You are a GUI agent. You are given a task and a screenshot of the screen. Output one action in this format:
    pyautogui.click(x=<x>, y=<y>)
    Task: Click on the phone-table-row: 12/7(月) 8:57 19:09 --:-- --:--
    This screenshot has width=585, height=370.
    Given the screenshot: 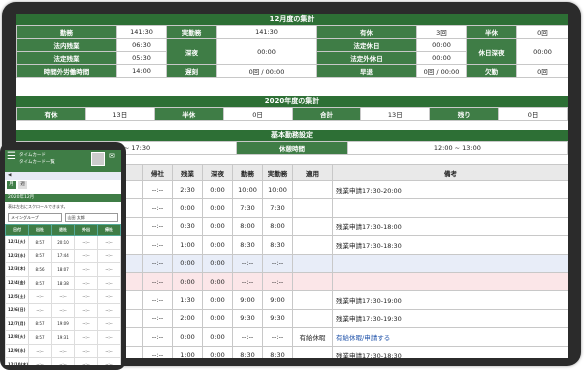 What is the action you would take?
    pyautogui.click(x=63, y=324)
    